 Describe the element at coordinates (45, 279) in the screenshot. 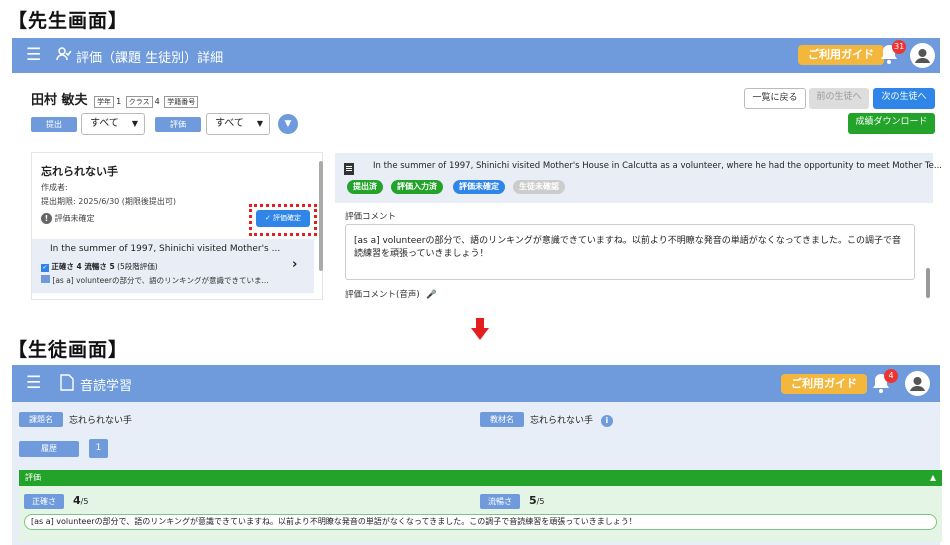

I see `comment-icon` at that location.